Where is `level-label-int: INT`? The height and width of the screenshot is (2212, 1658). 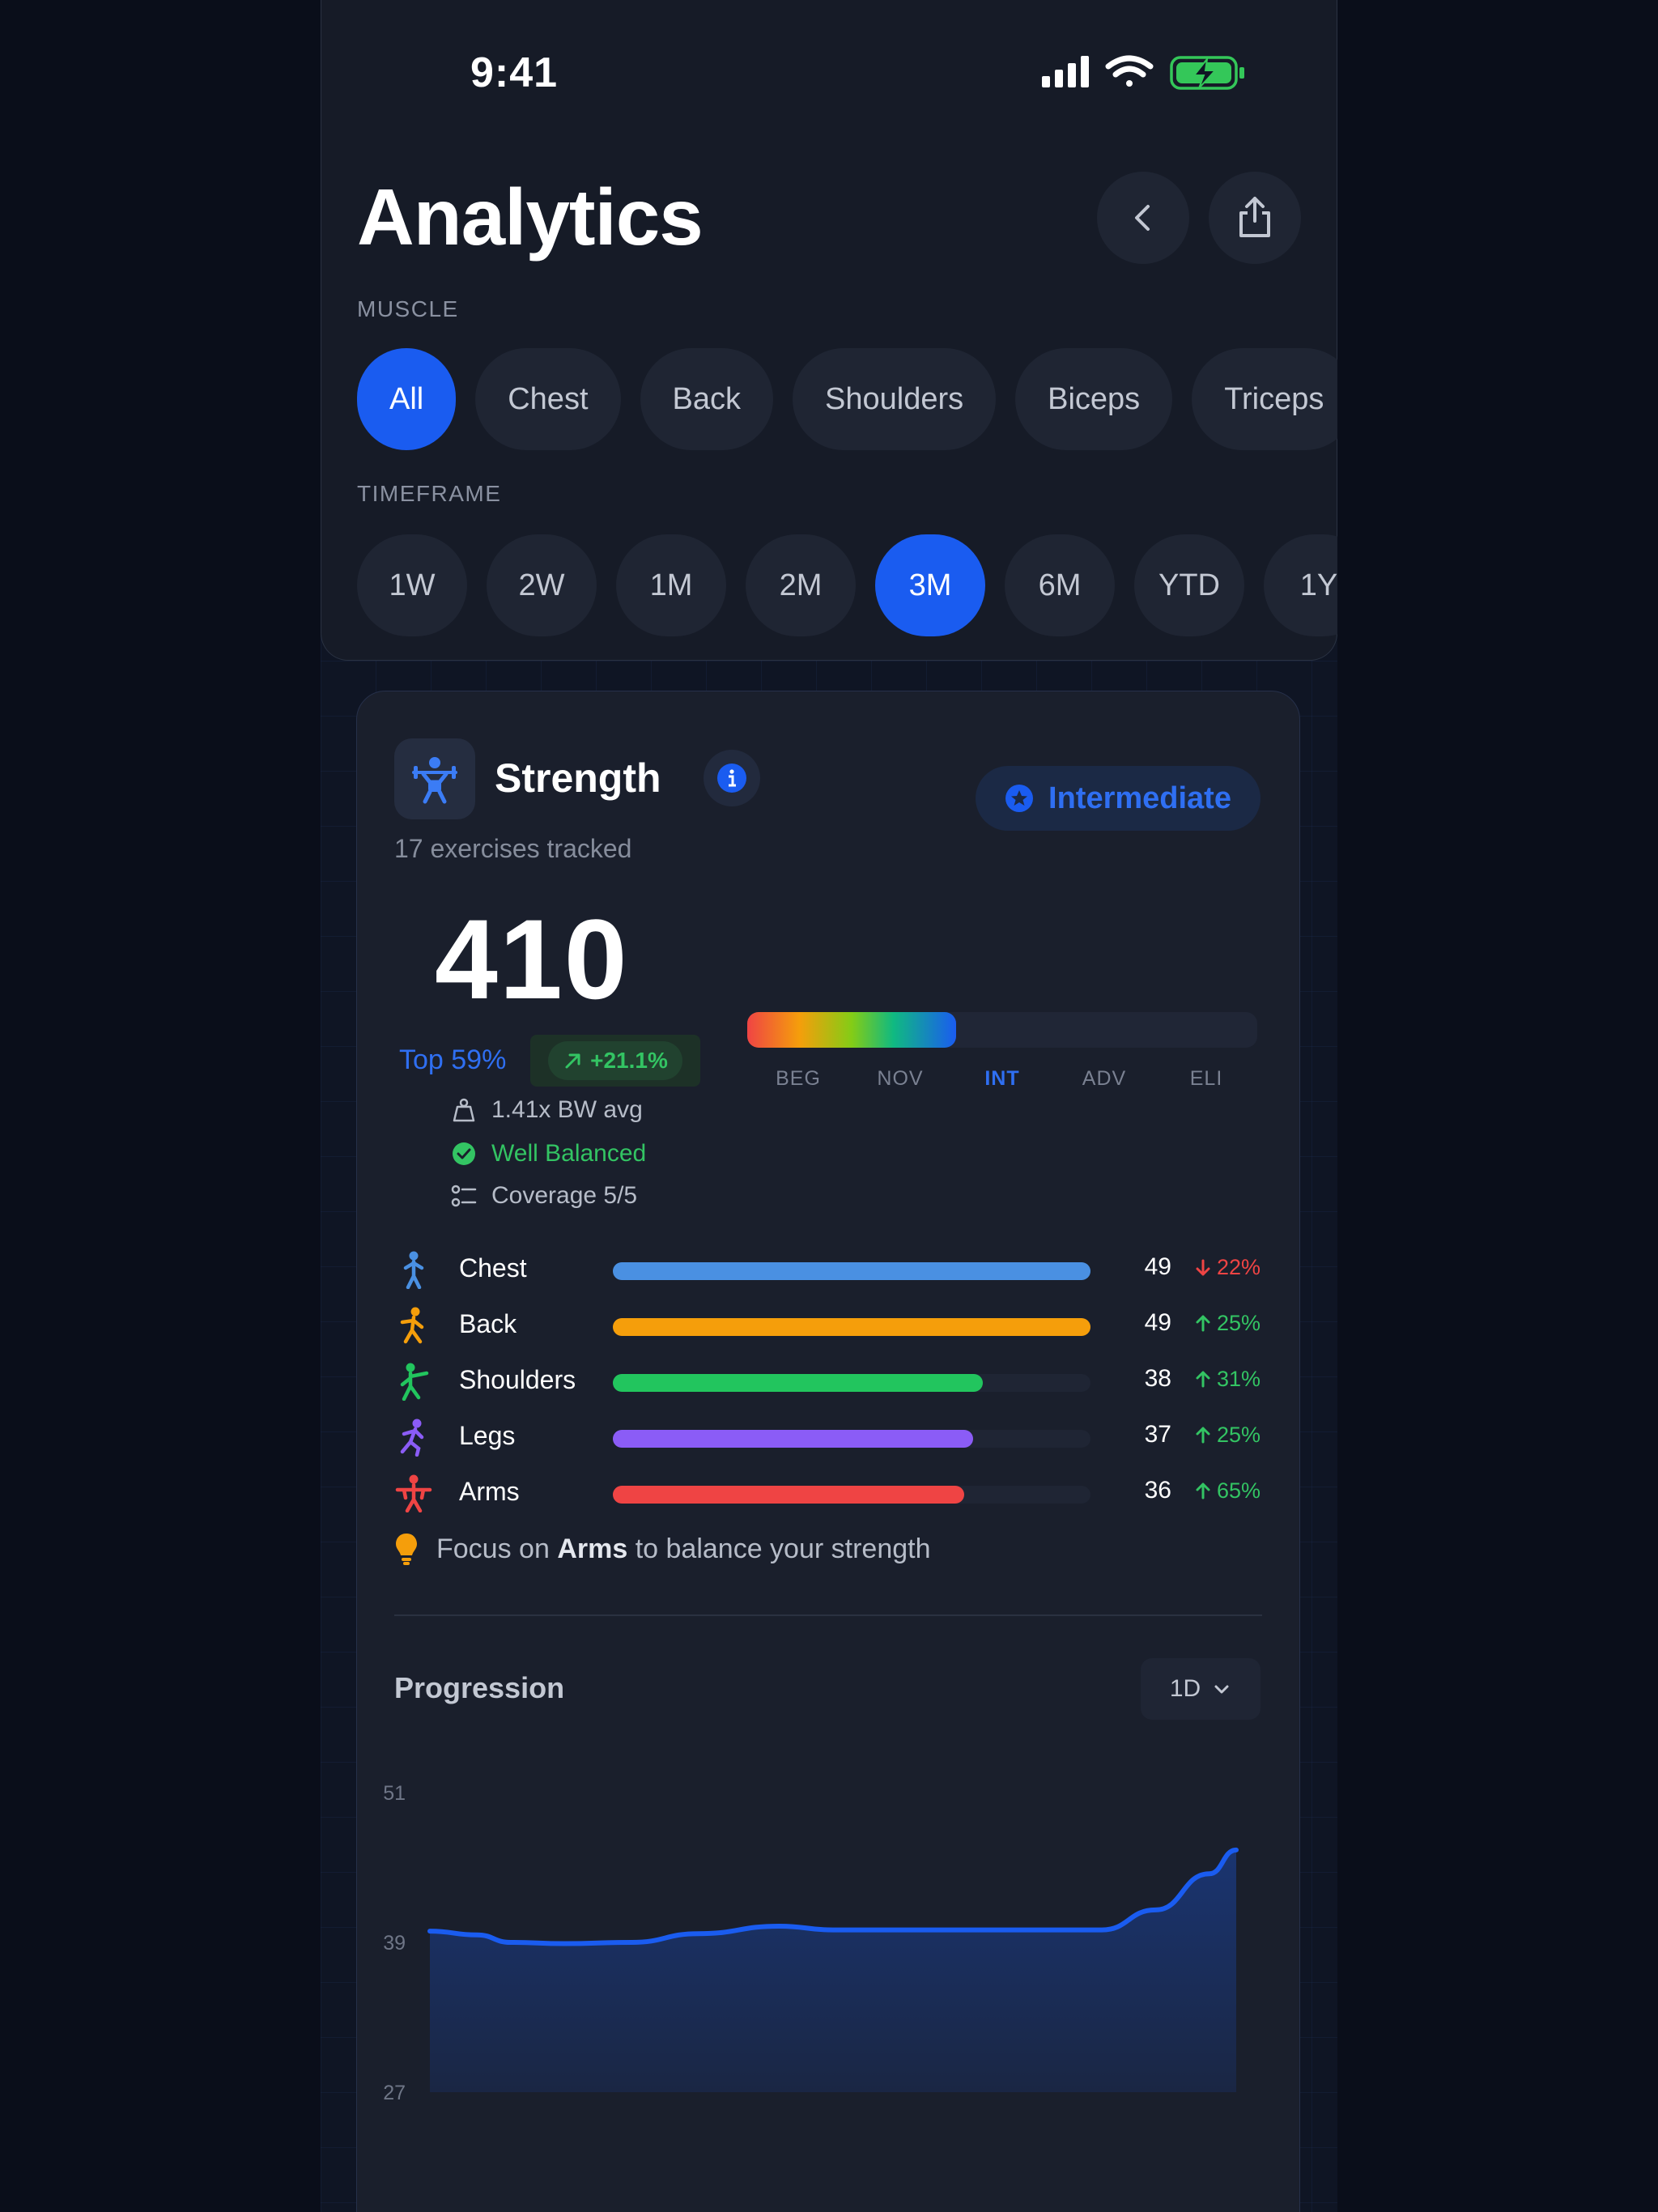
level-label-int: INT is located at coordinates (1002, 1079).